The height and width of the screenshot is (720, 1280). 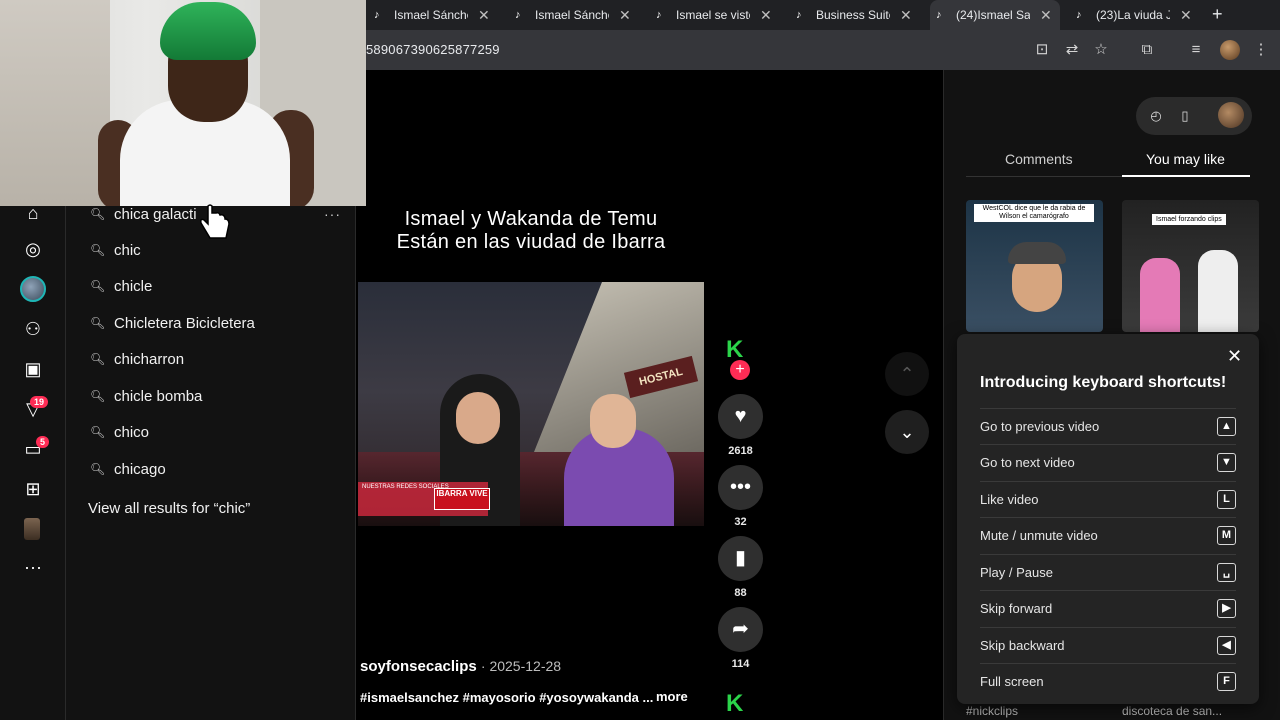 I want to click on recommended-video-thumbnail: Ismael forzando clips, so click(x=1190, y=266).